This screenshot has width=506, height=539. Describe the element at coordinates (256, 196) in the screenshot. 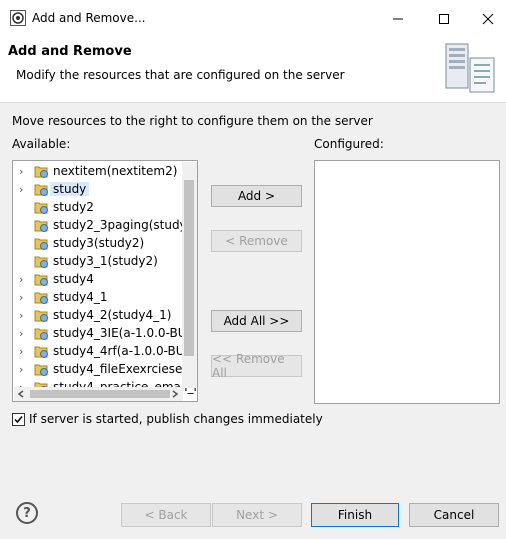

I see `add-button: Add >` at that location.